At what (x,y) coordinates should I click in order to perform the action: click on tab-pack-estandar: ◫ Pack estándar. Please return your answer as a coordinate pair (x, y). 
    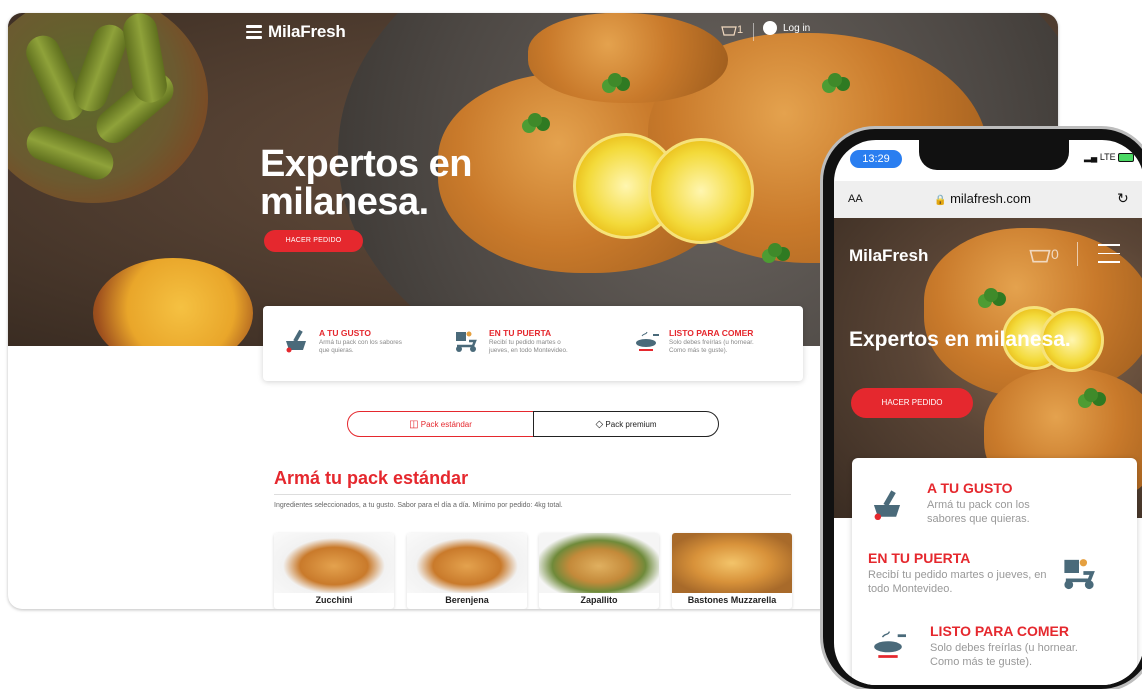
    Looking at the image, I should click on (440, 424).